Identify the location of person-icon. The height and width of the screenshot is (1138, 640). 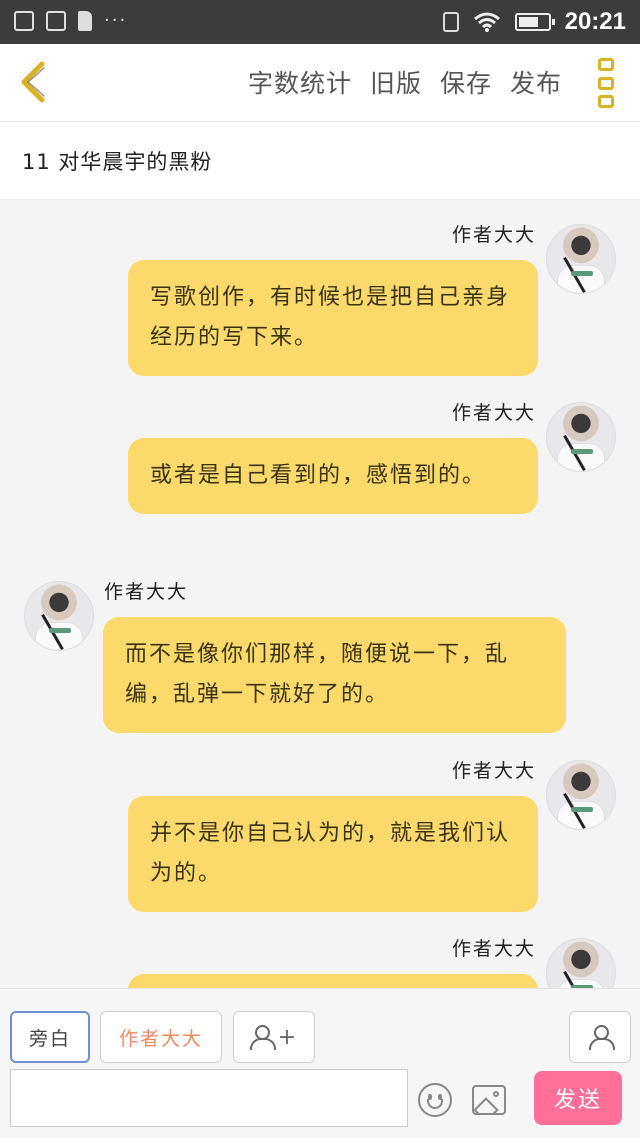
(602, 1037).